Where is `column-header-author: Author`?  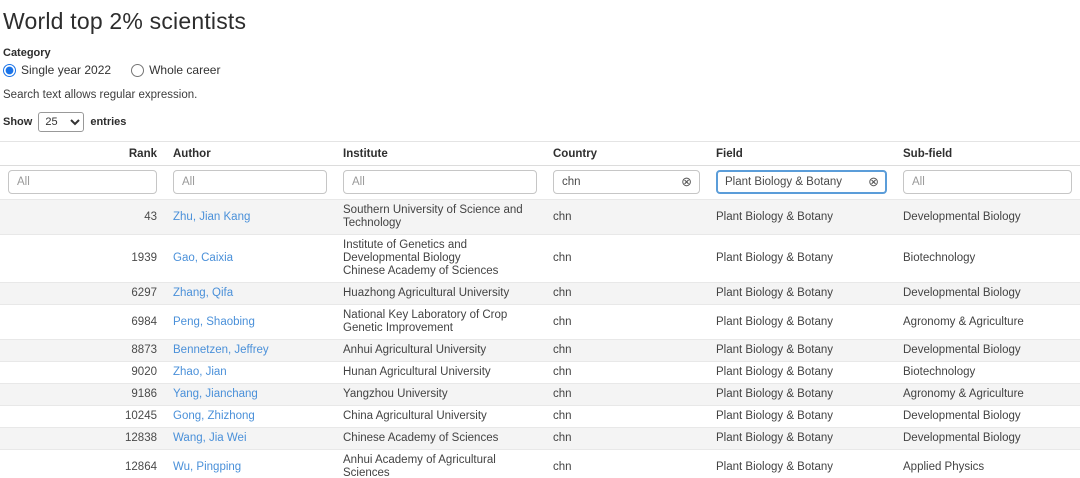 column-header-author: Author is located at coordinates (250, 153).